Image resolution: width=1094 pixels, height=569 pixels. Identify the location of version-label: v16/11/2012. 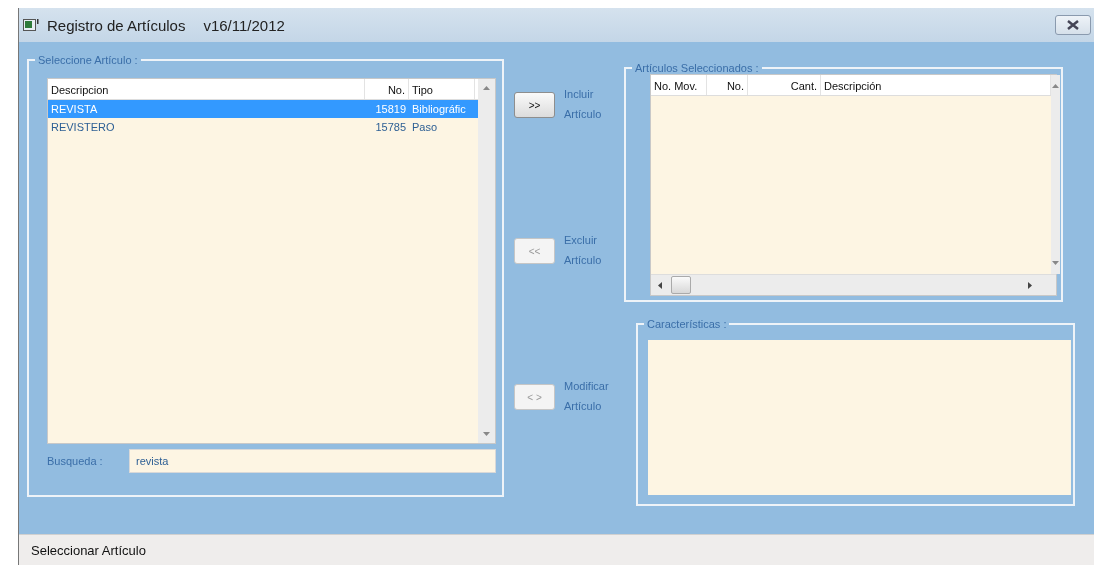
(244, 25).